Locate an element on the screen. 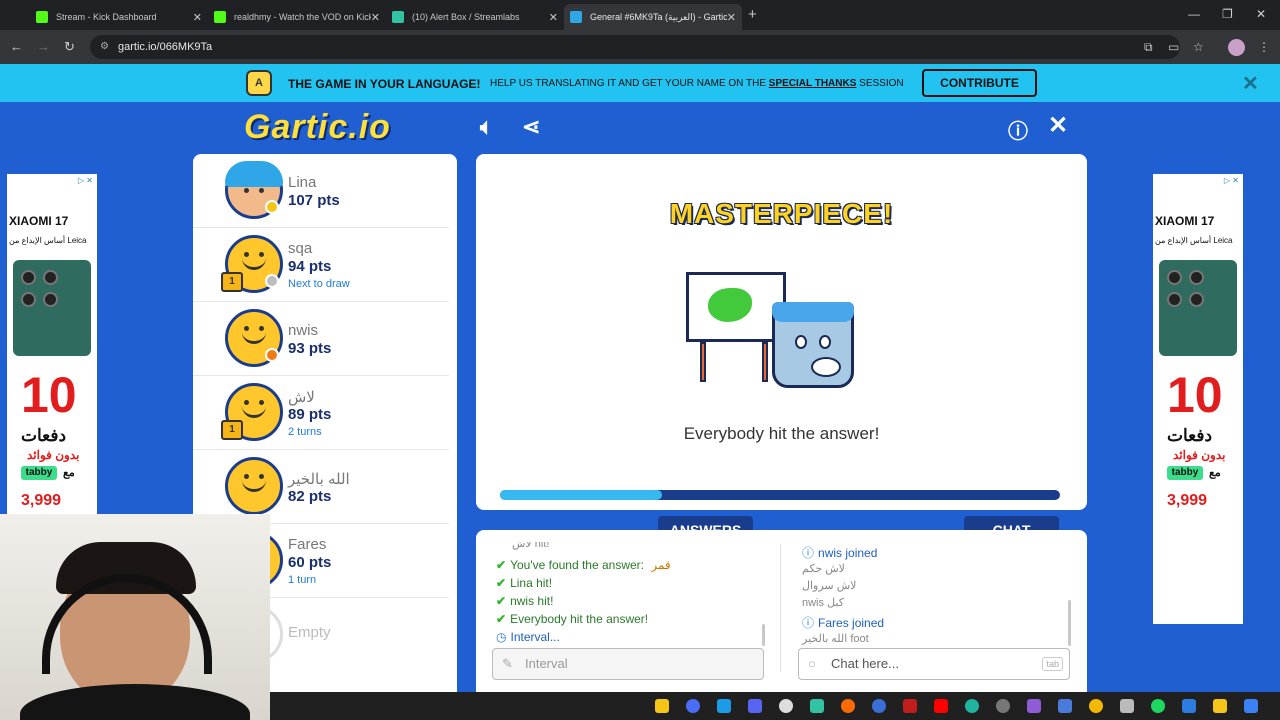  player-row: 1 sqa 94 pts Next to draw is located at coordinates (321, 265).